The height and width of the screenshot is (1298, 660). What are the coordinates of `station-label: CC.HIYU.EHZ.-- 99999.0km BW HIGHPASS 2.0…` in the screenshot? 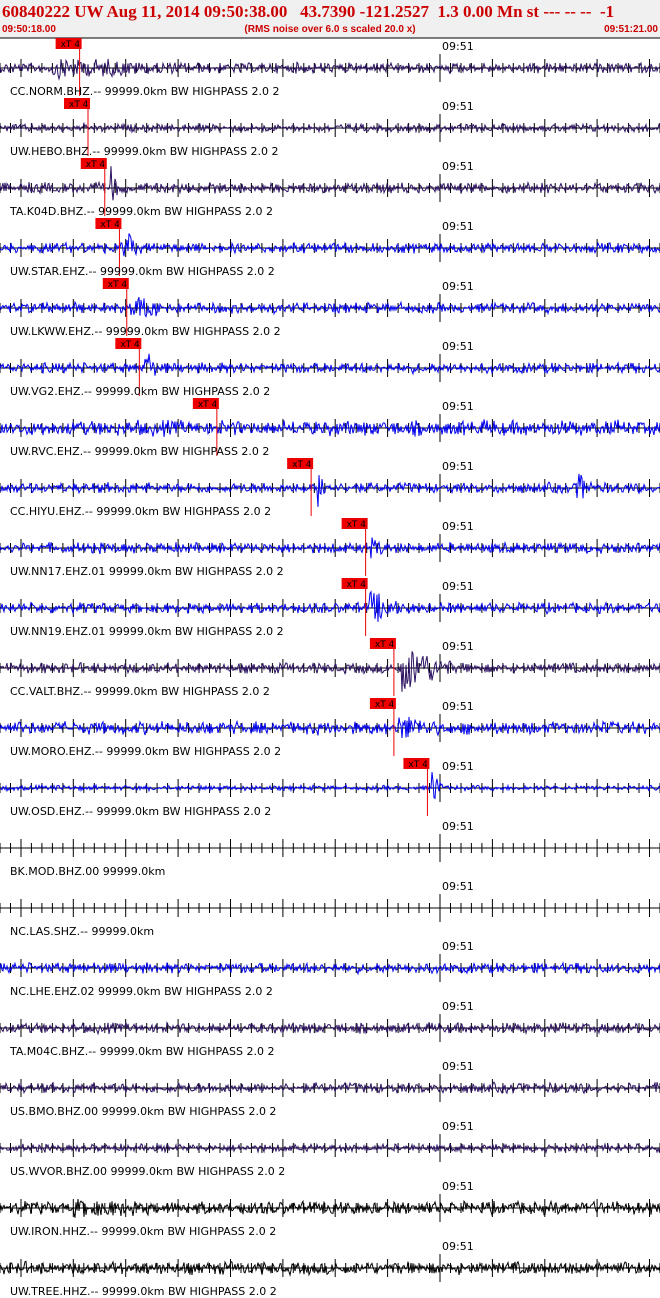 It's located at (140, 511).